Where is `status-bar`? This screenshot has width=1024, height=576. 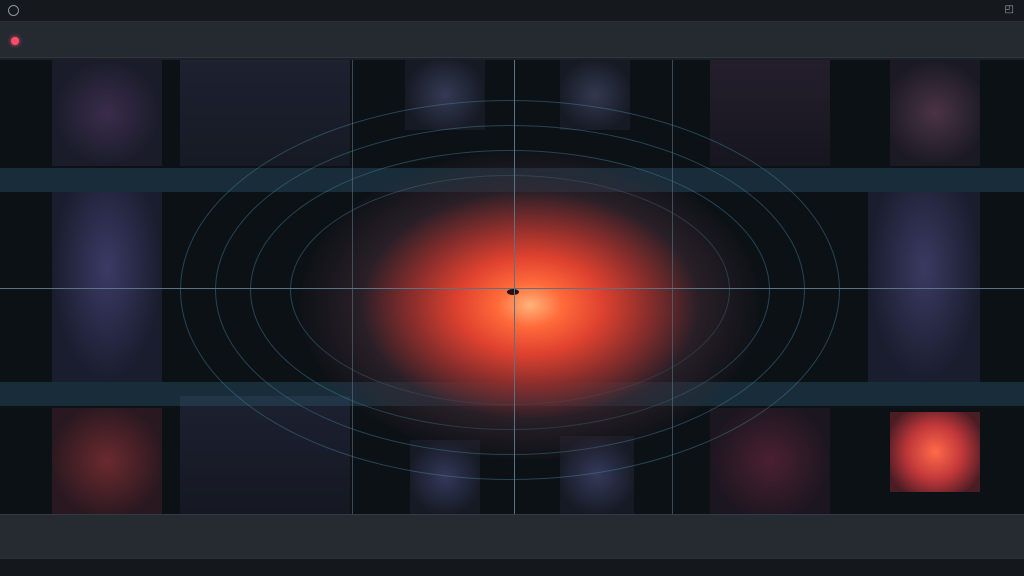 status-bar is located at coordinates (512, 567).